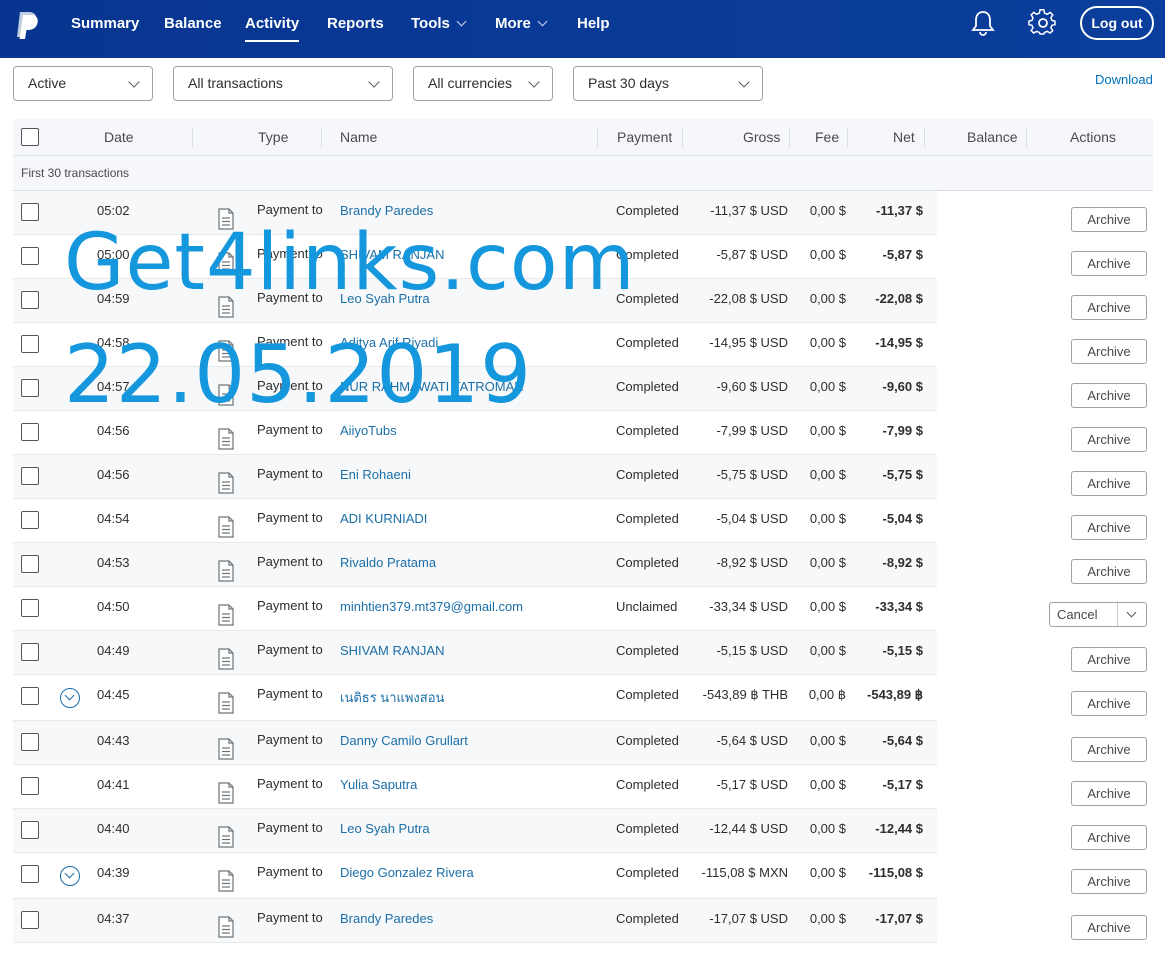 The width and height of the screenshot is (1165, 955). Describe the element at coordinates (392, 697) in the screenshot. I see `payee-name-link: เนติธร นาแพงสอน` at that location.